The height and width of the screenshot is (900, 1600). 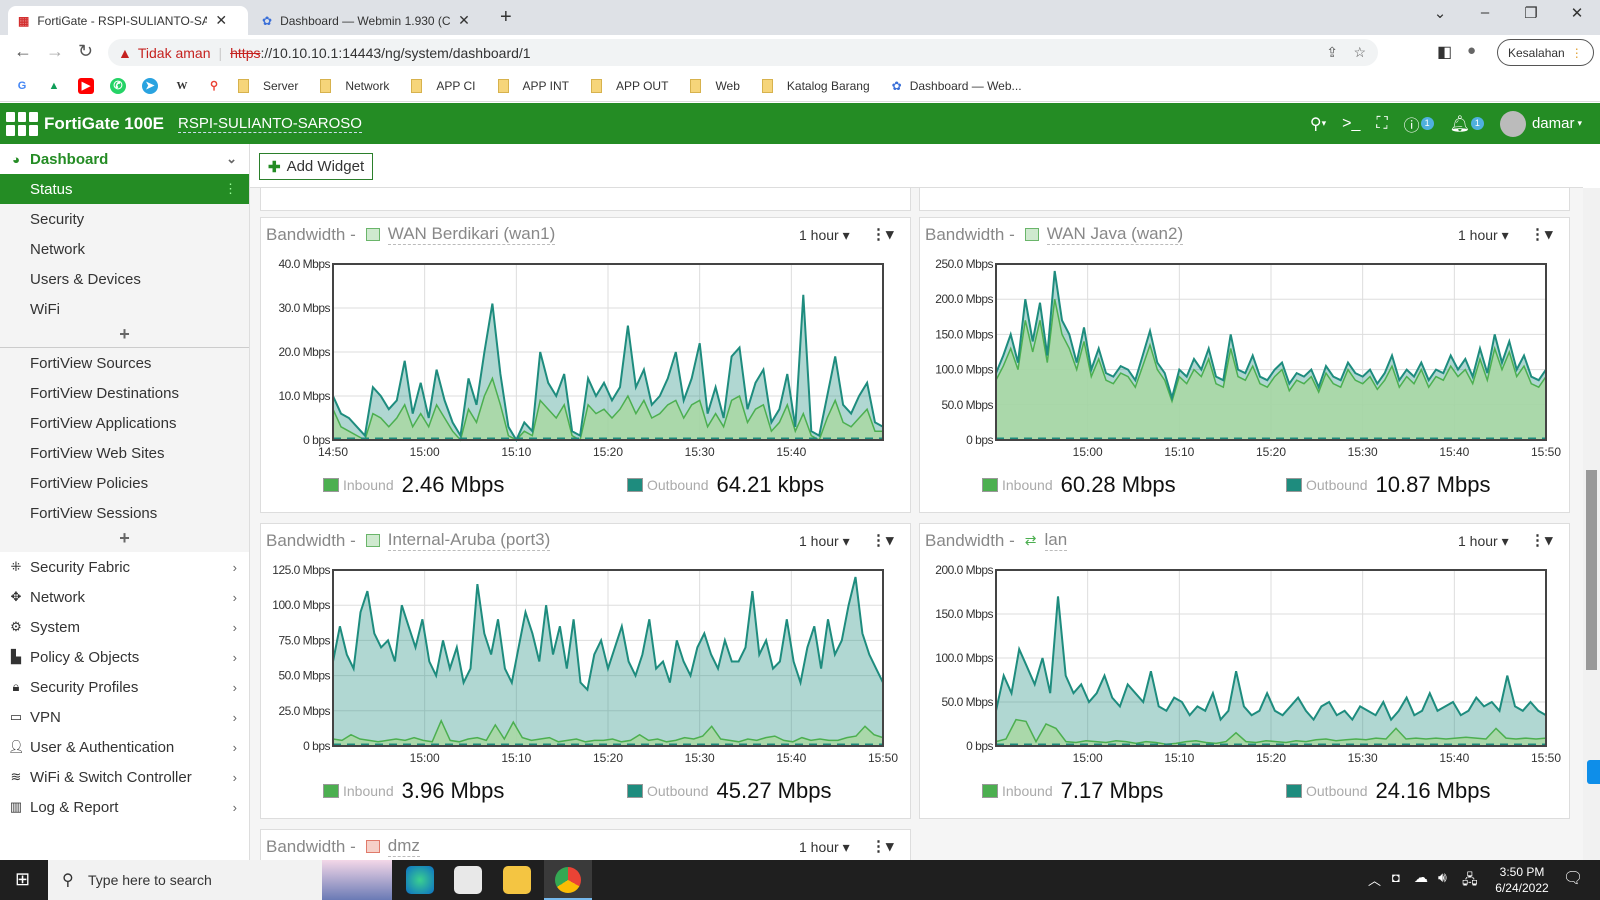 I want to click on reload-icon: ↻, so click(x=85, y=51).